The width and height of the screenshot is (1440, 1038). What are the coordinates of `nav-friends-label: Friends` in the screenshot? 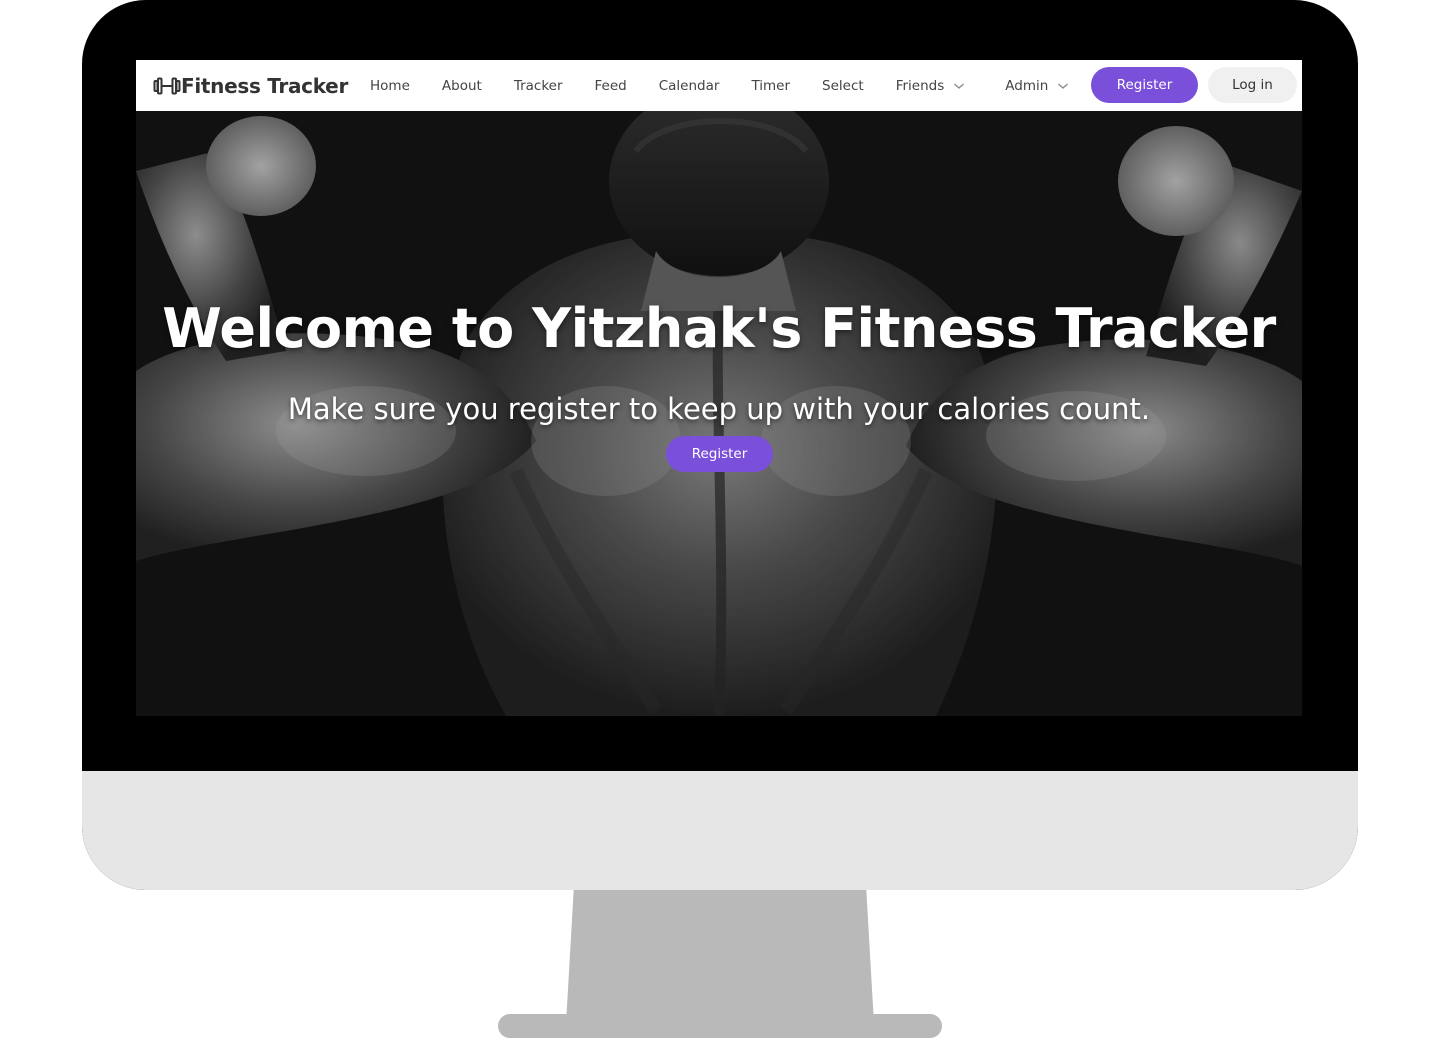 It's located at (920, 85).